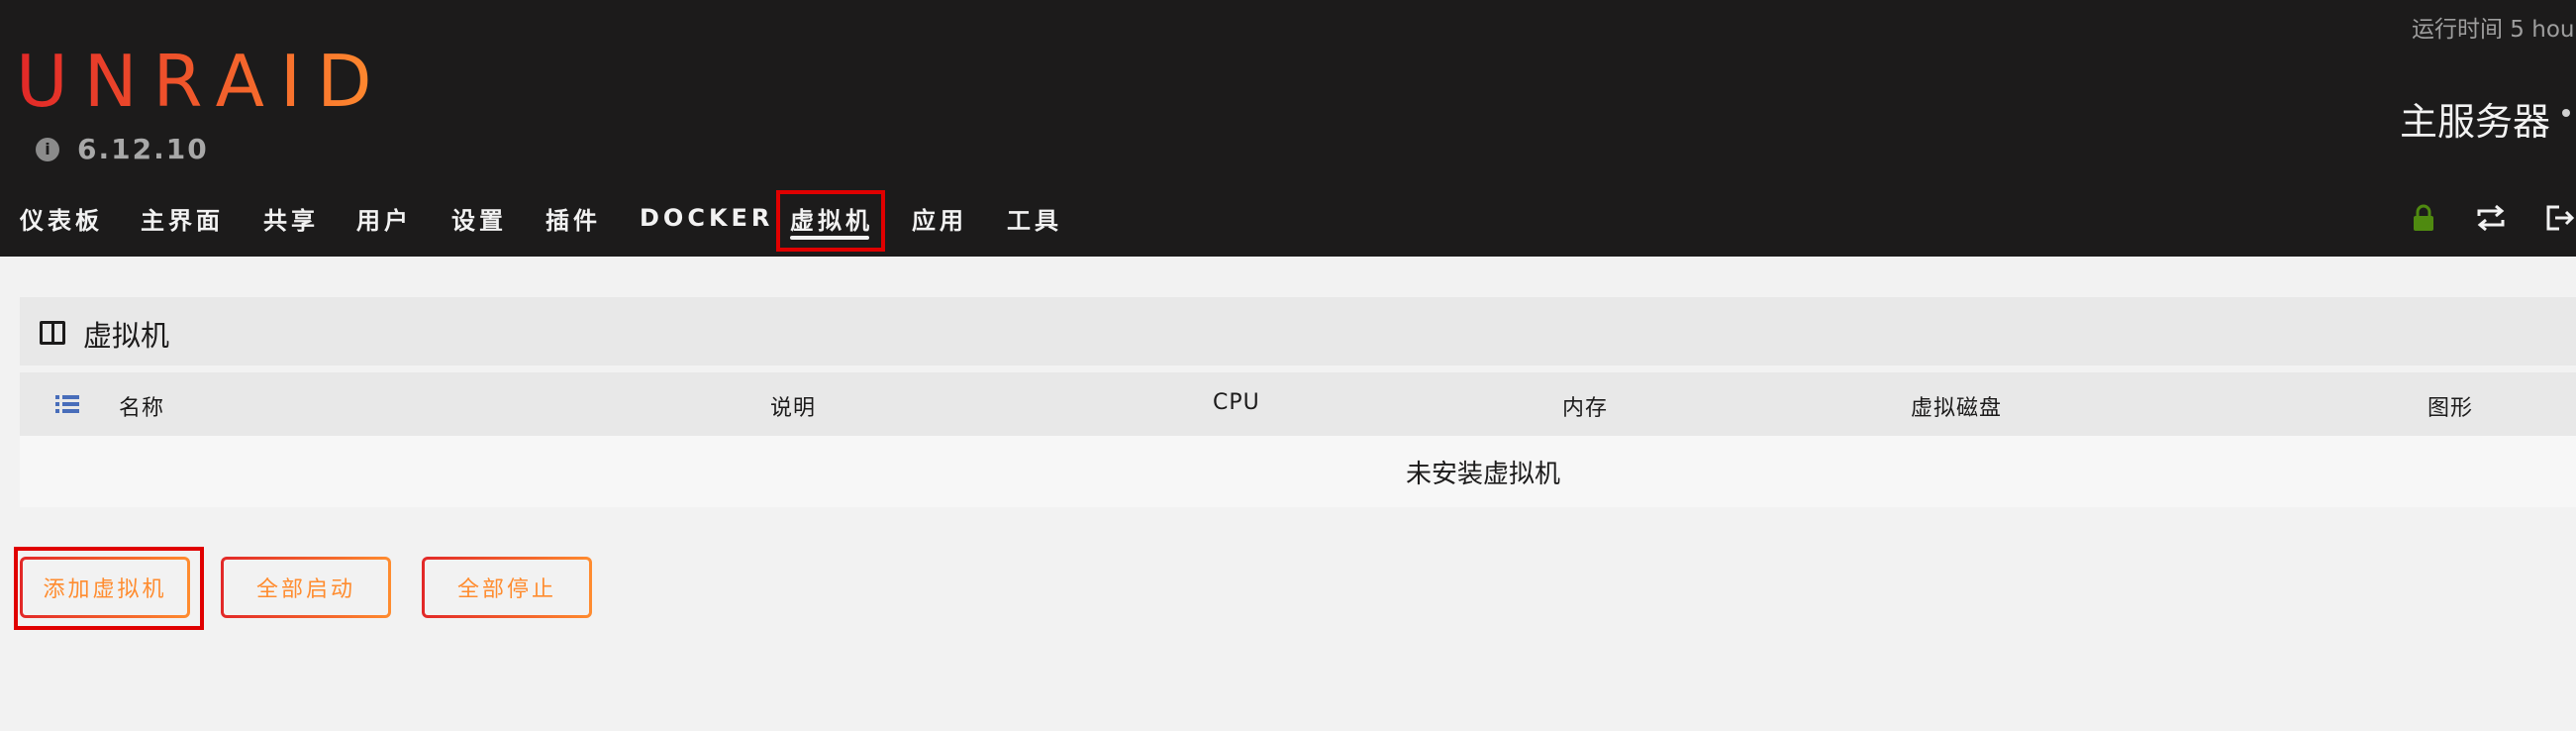 The width and height of the screenshot is (2576, 731). I want to click on add-vm-highlight-box, so click(109, 589).